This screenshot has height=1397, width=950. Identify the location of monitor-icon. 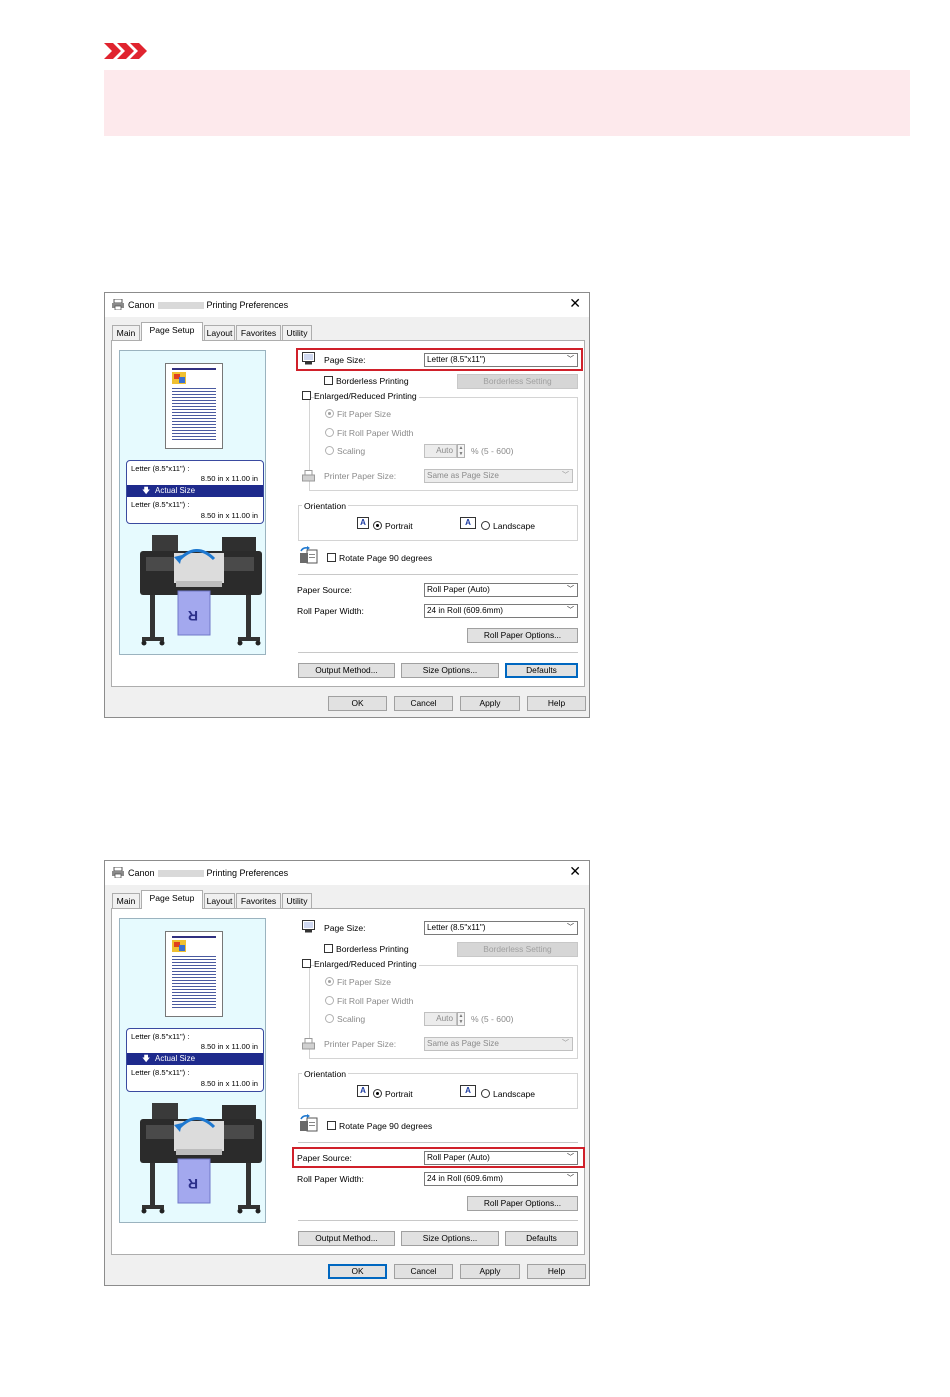
(308, 926).